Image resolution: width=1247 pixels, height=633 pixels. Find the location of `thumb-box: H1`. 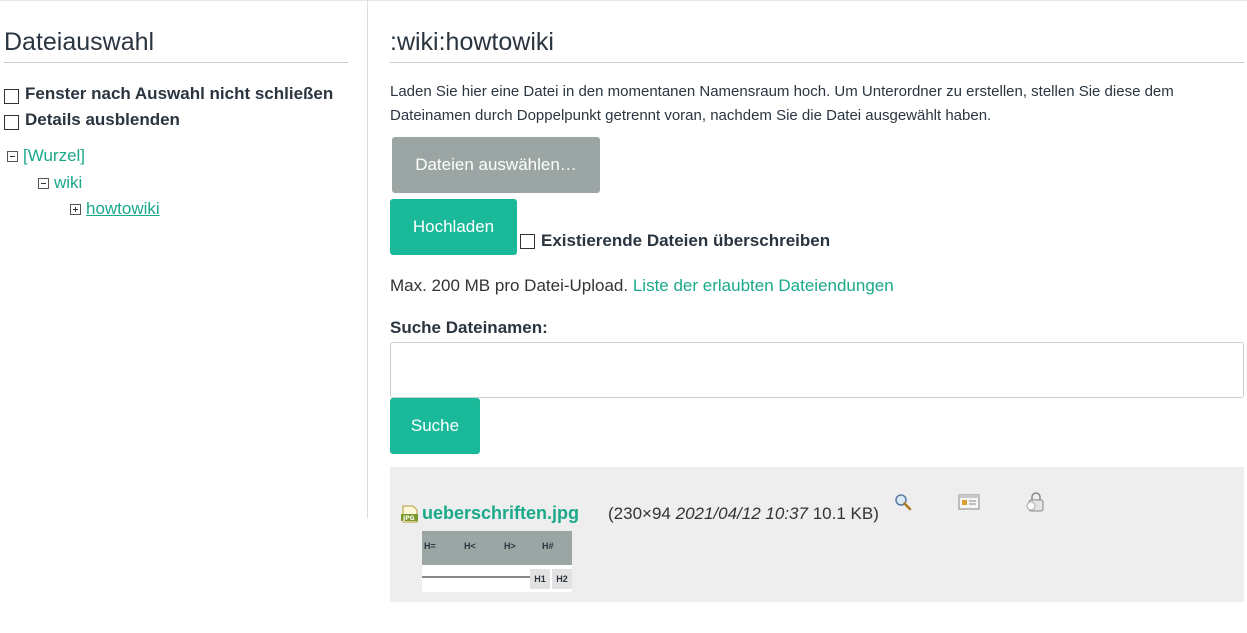

thumb-box: H1 is located at coordinates (540, 579).